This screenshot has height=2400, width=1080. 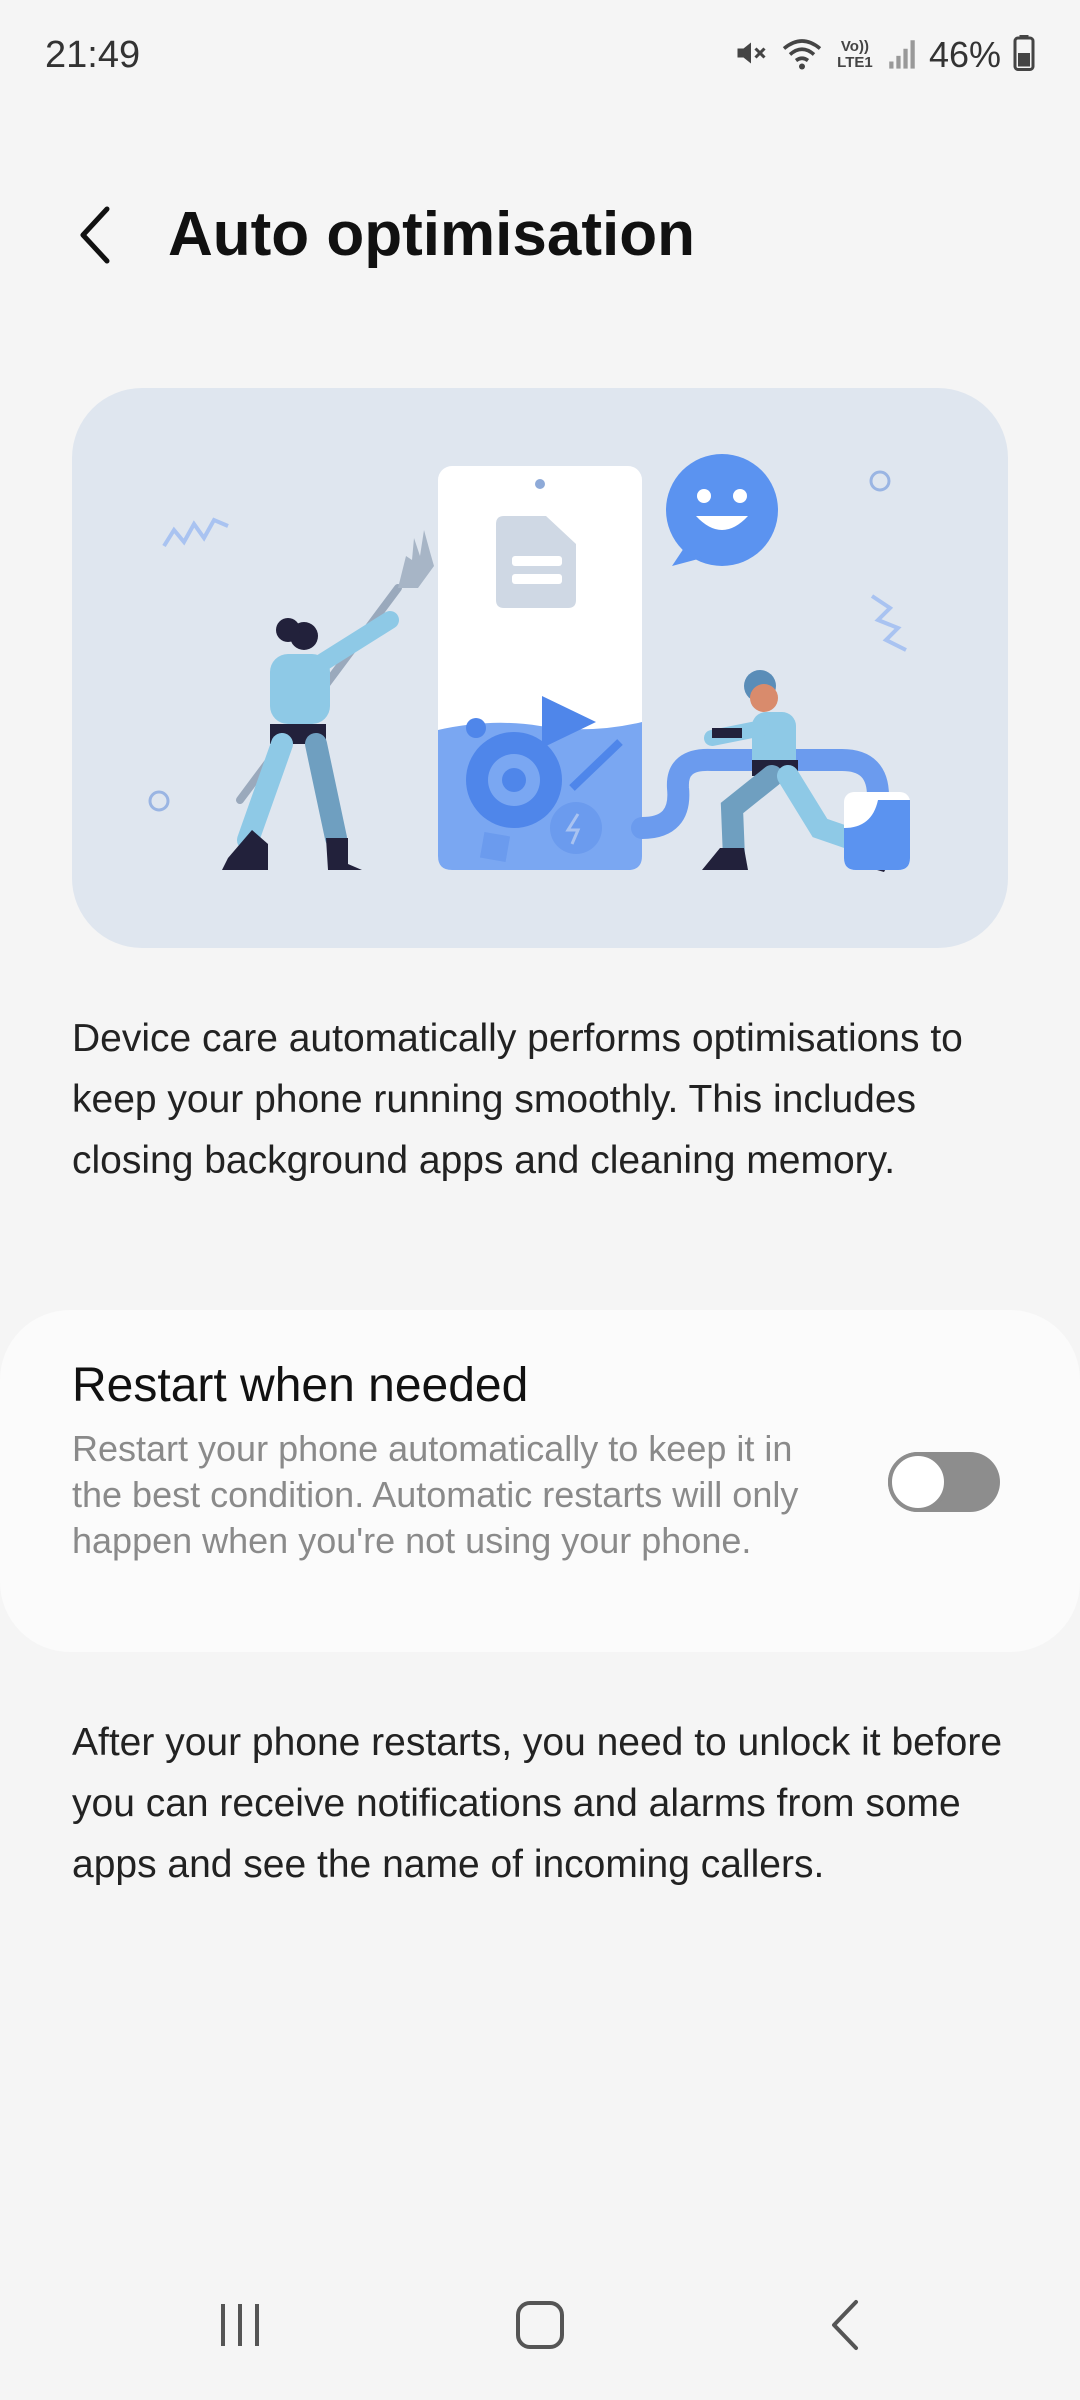 I want to click on recent-apps-button, so click(x=240, y=2325).